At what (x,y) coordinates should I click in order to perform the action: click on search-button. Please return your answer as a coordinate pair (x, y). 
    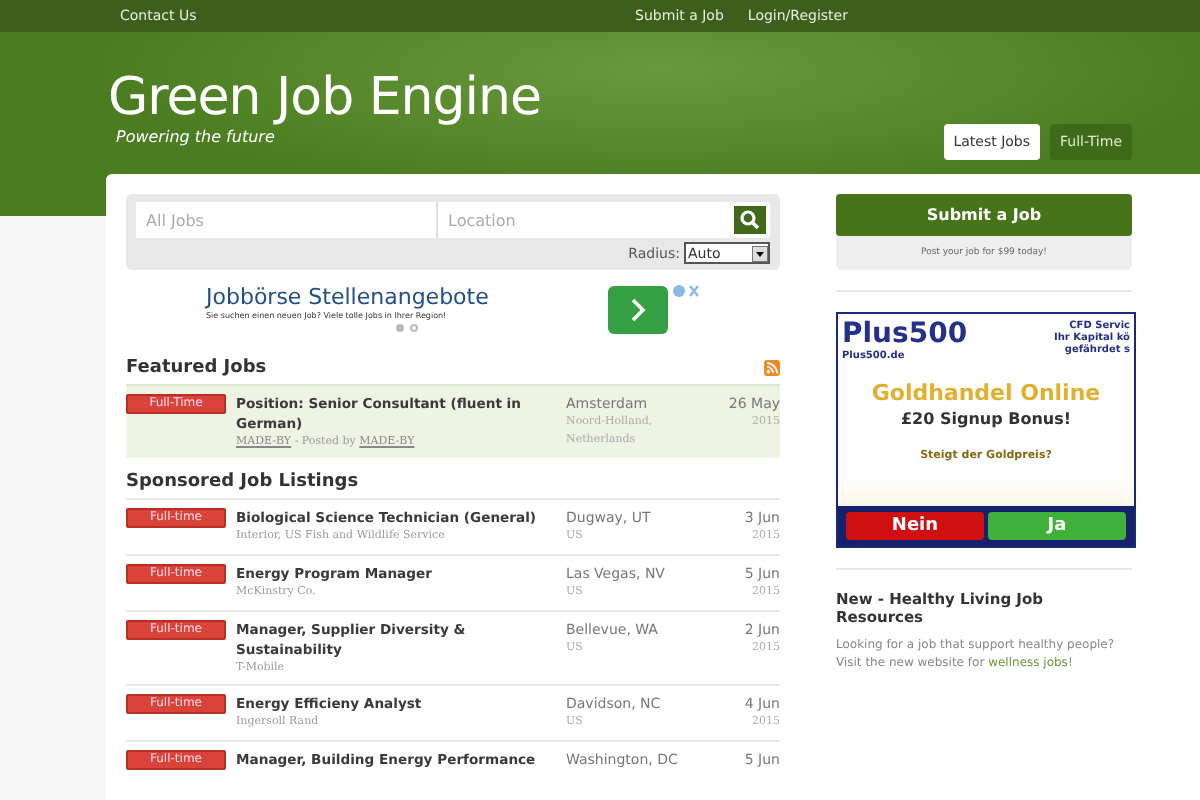
    Looking at the image, I should click on (750, 220).